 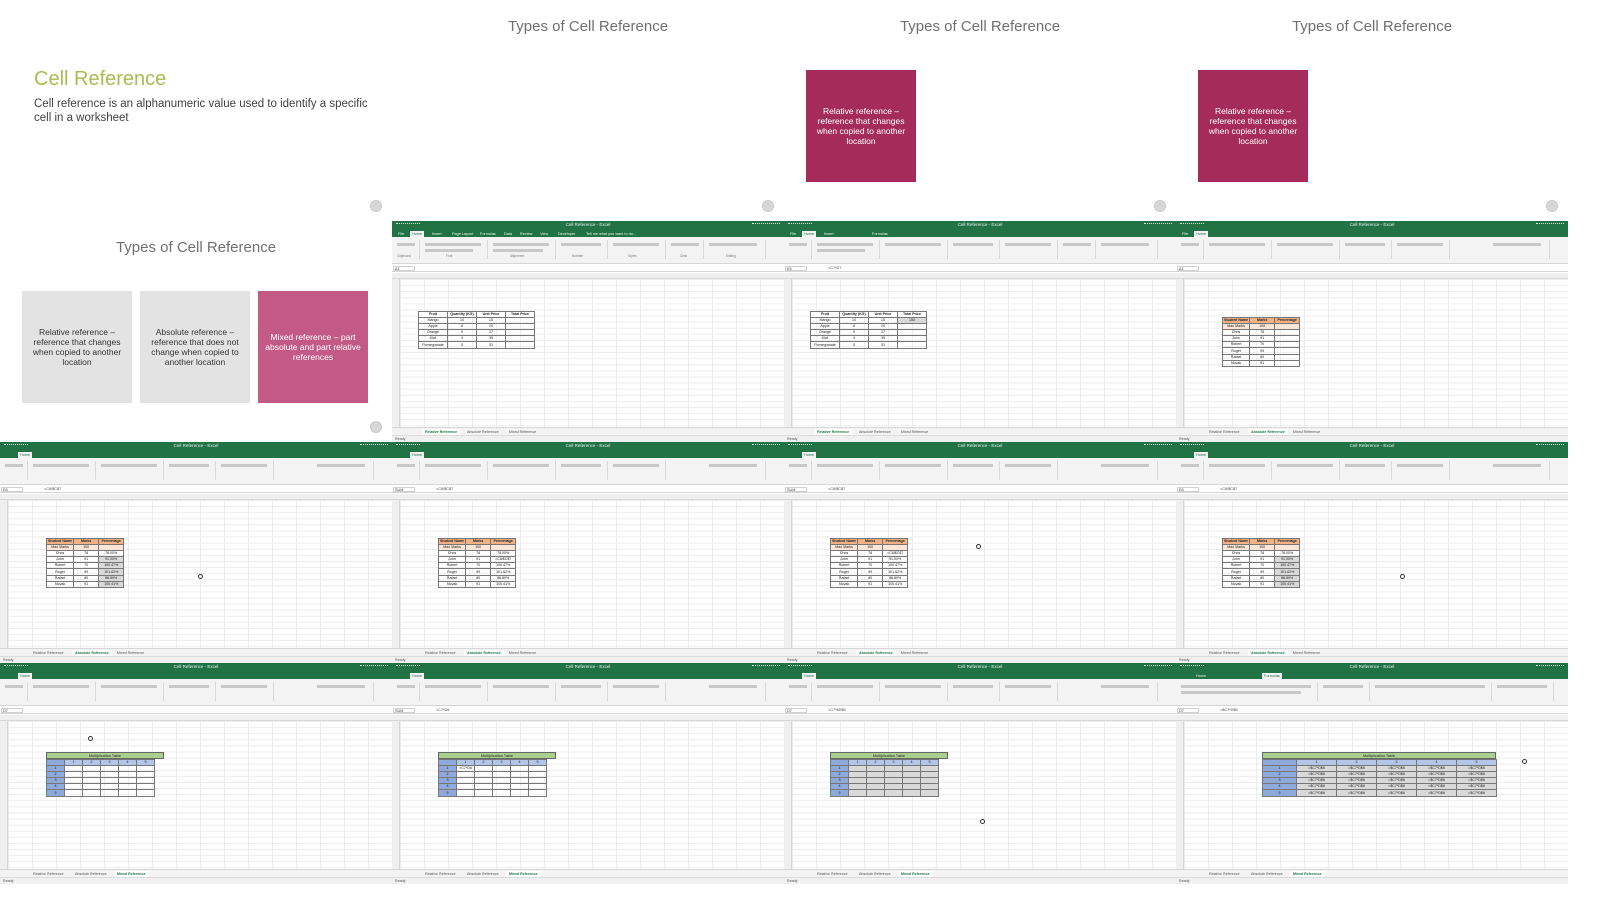 What do you see at coordinates (523, 249) in the screenshot?
I see `alignment-group: Alignment` at bounding box center [523, 249].